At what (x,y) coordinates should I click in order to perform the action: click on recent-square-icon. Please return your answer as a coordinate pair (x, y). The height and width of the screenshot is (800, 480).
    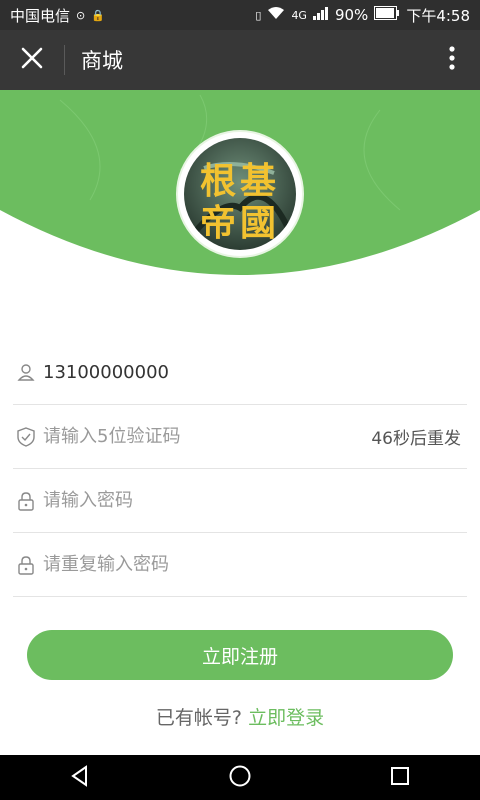
    Looking at the image, I should click on (400, 778).